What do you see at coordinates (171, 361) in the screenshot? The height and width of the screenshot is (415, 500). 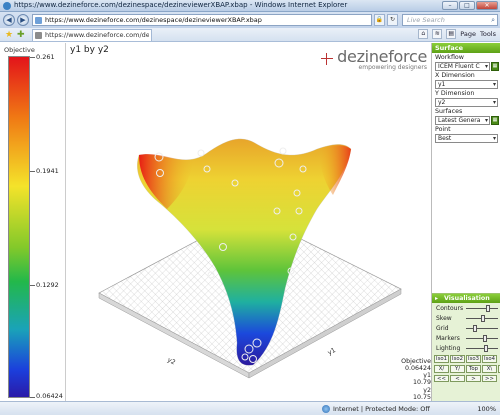 I see `axis-label-y2: y2` at bounding box center [171, 361].